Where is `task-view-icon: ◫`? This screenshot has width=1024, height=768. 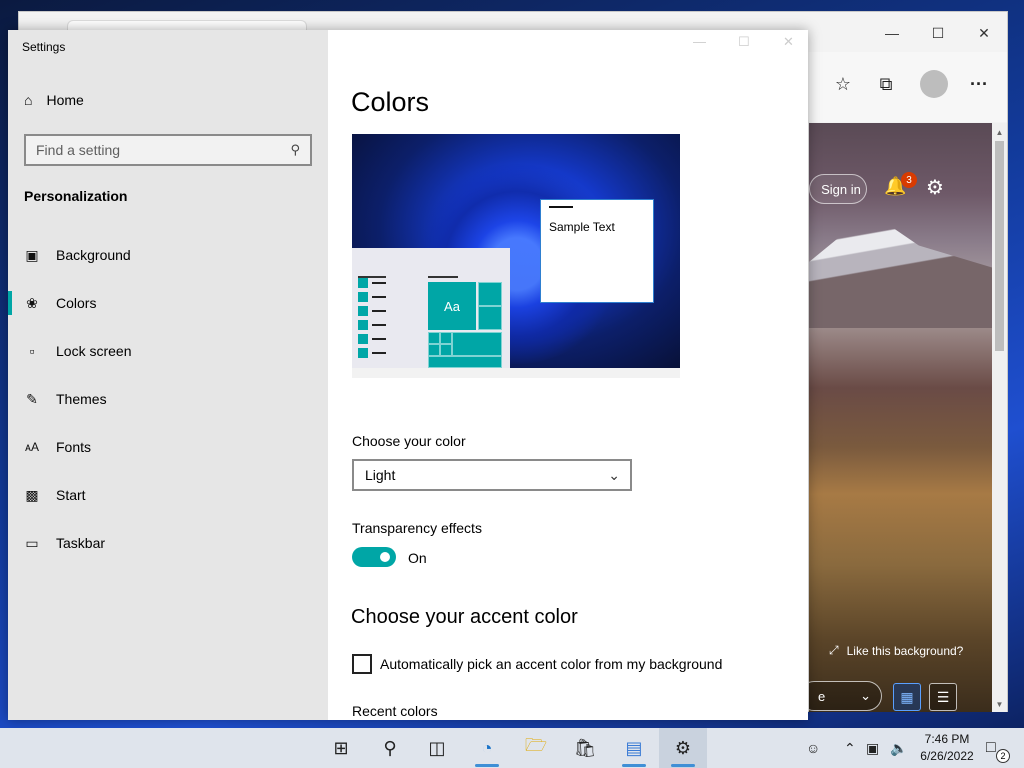
task-view-icon: ◫ is located at coordinates (437, 748).